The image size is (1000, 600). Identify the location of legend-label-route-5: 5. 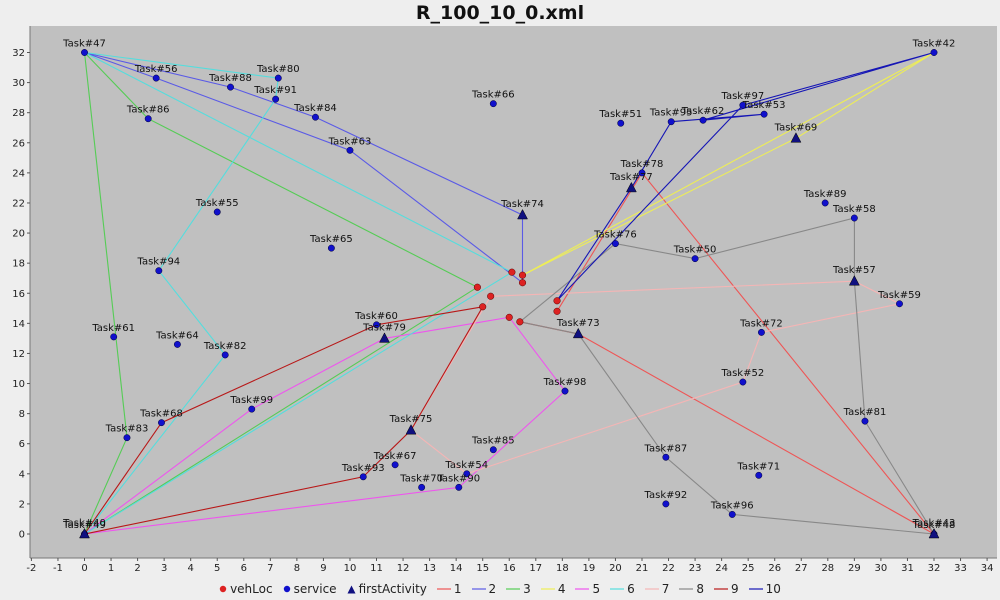
(596, 589).